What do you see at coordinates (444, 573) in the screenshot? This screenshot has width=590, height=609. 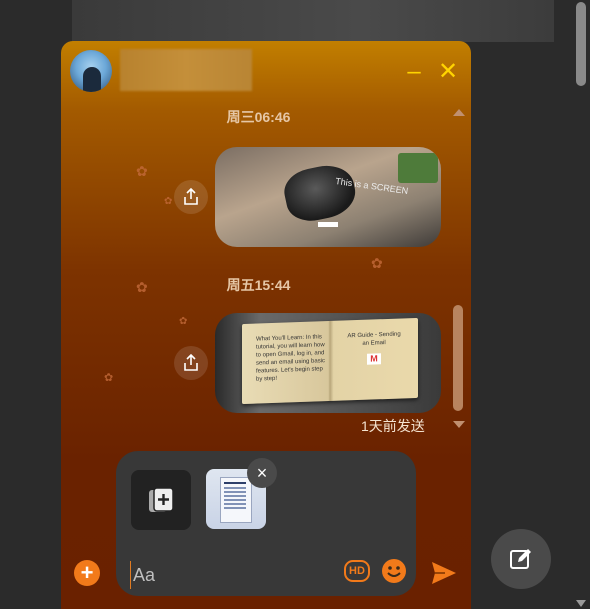 I see `send-icon` at bounding box center [444, 573].